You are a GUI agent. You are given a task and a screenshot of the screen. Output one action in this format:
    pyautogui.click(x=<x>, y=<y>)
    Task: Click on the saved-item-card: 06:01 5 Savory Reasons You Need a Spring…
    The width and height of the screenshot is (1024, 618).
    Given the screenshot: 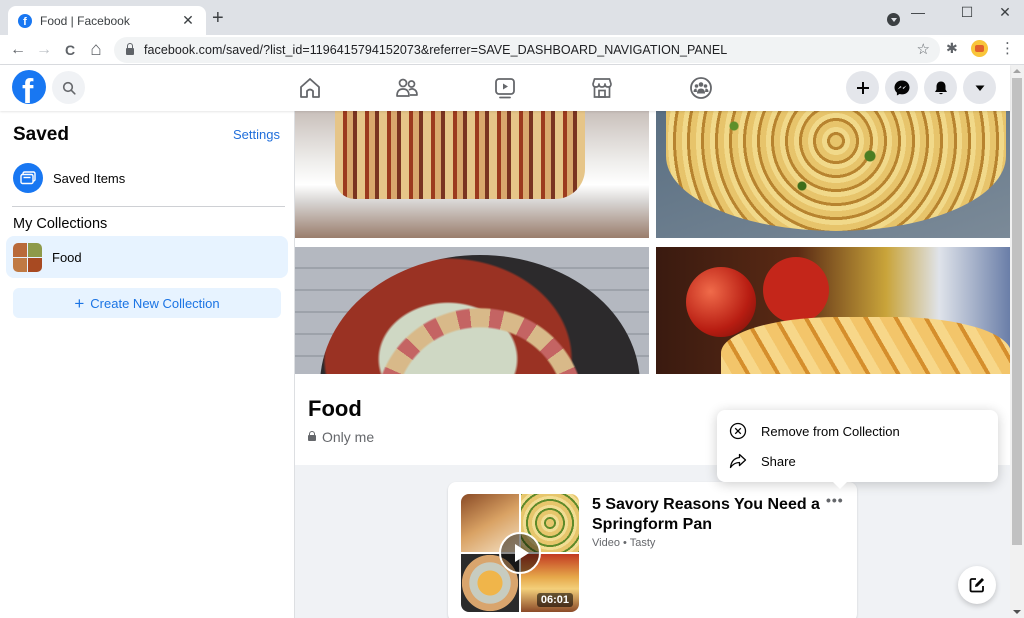 What is the action you would take?
    pyautogui.click(x=652, y=550)
    